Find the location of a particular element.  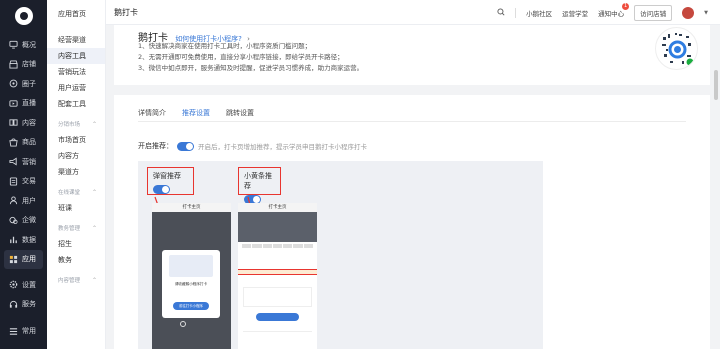

popup-text: 请收藏鹅小程序打卡 is located at coordinates (191, 284).